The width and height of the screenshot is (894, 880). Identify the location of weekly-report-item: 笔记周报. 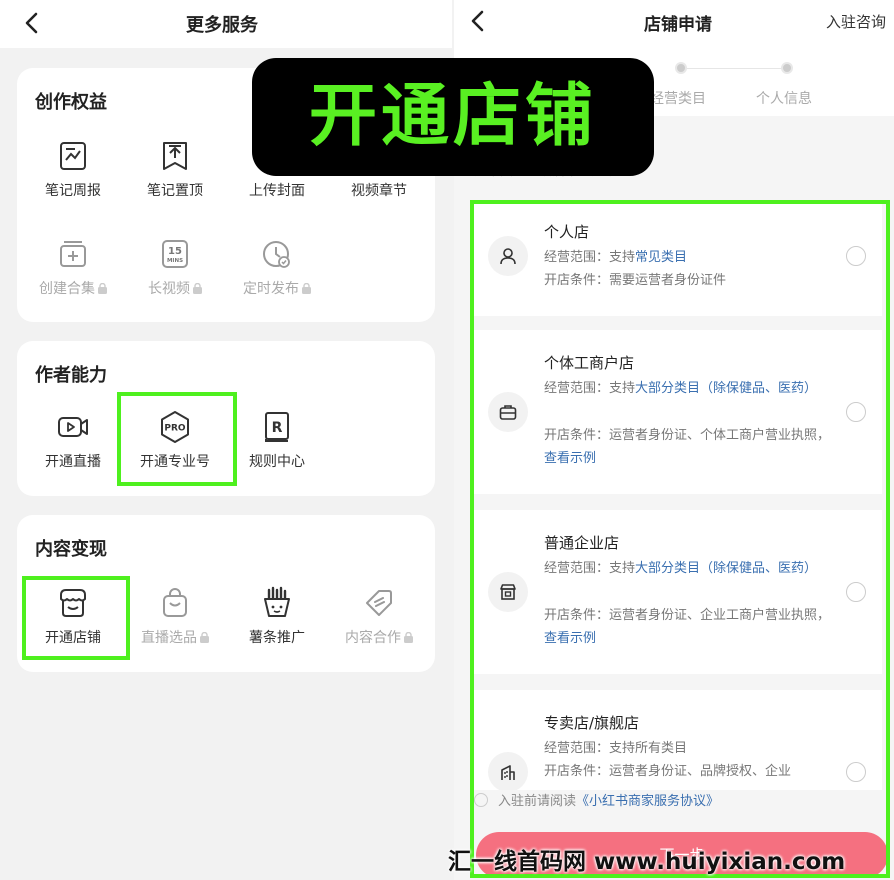
(73, 169).